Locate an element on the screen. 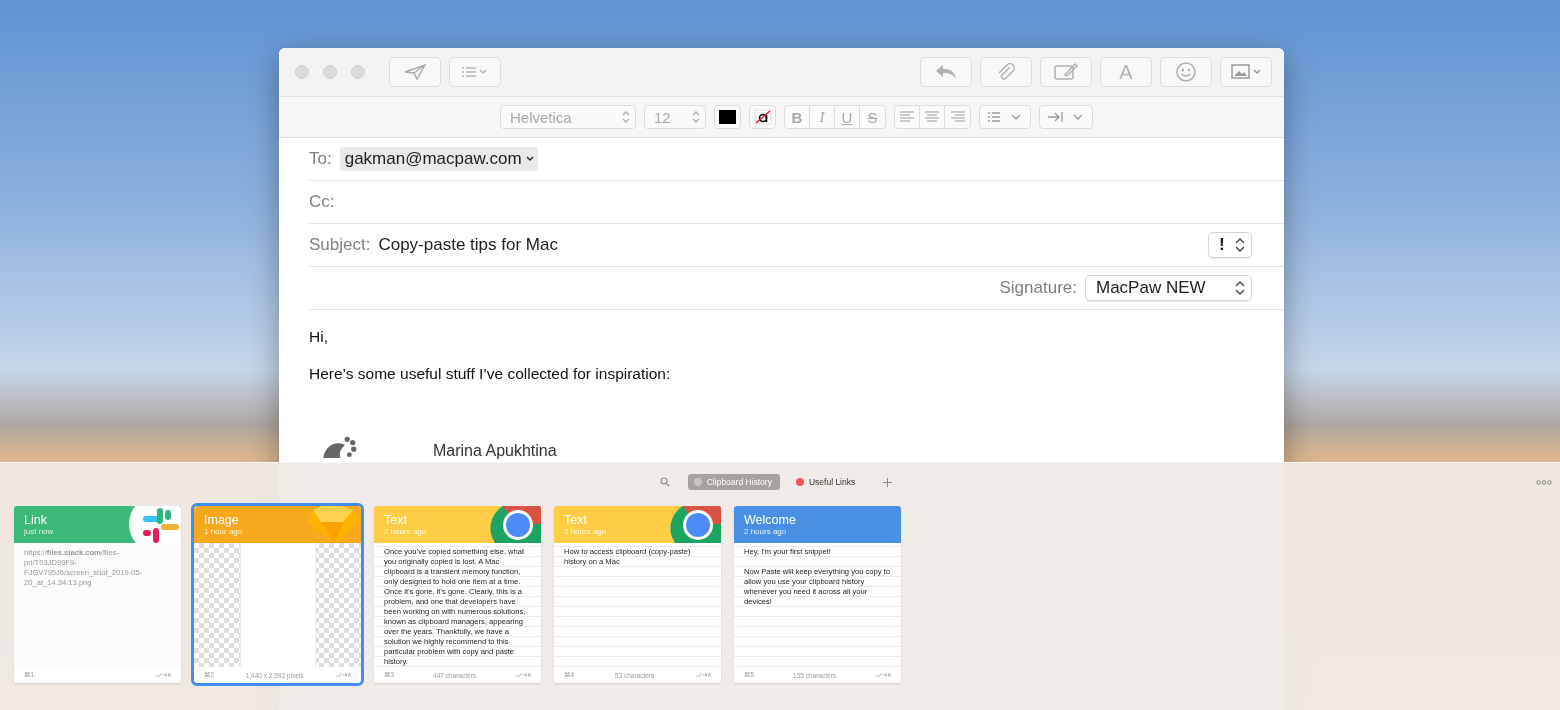 The image size is (1560, 710). message-paragraph: Hi, is located at coordinates (319, 337).